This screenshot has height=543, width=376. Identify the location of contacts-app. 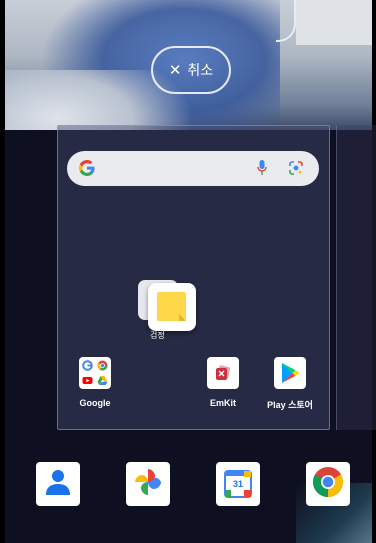
(58, 484).